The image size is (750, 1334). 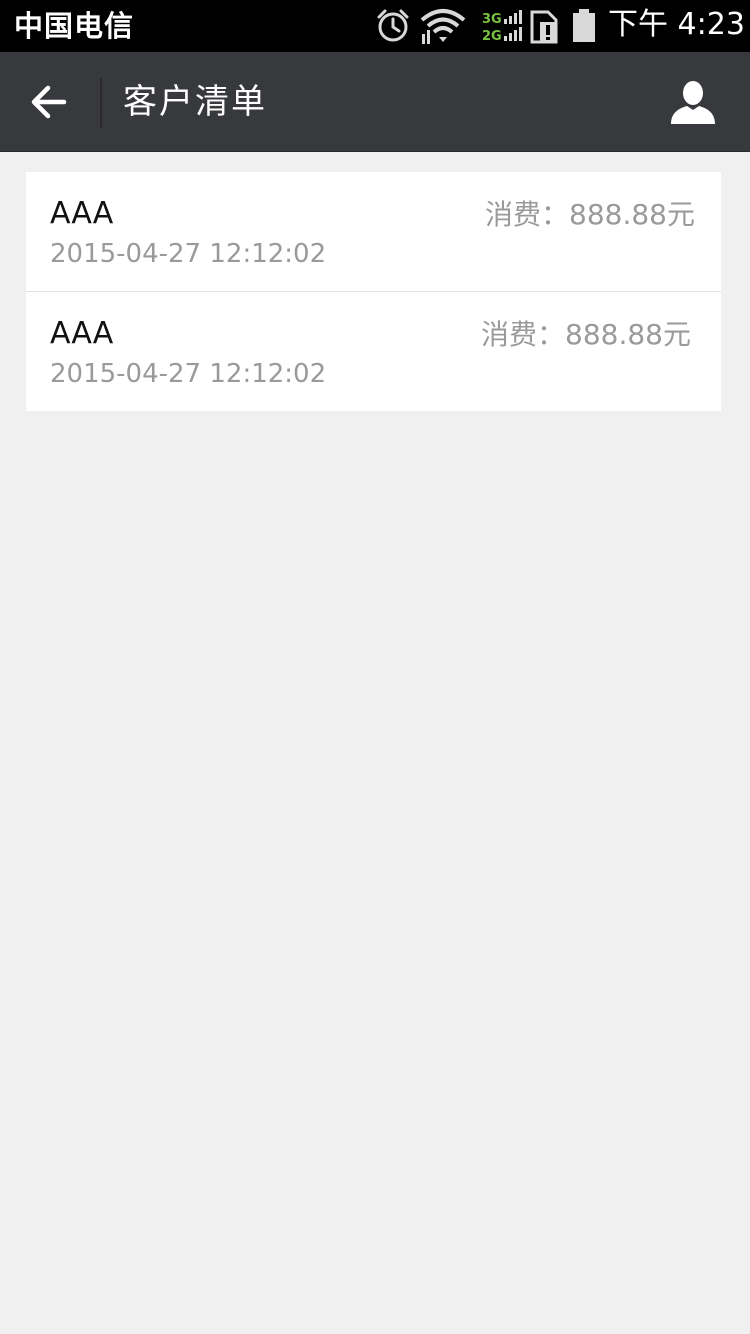 I want to click on sim-alert-icon, so click(x=546, y=28).